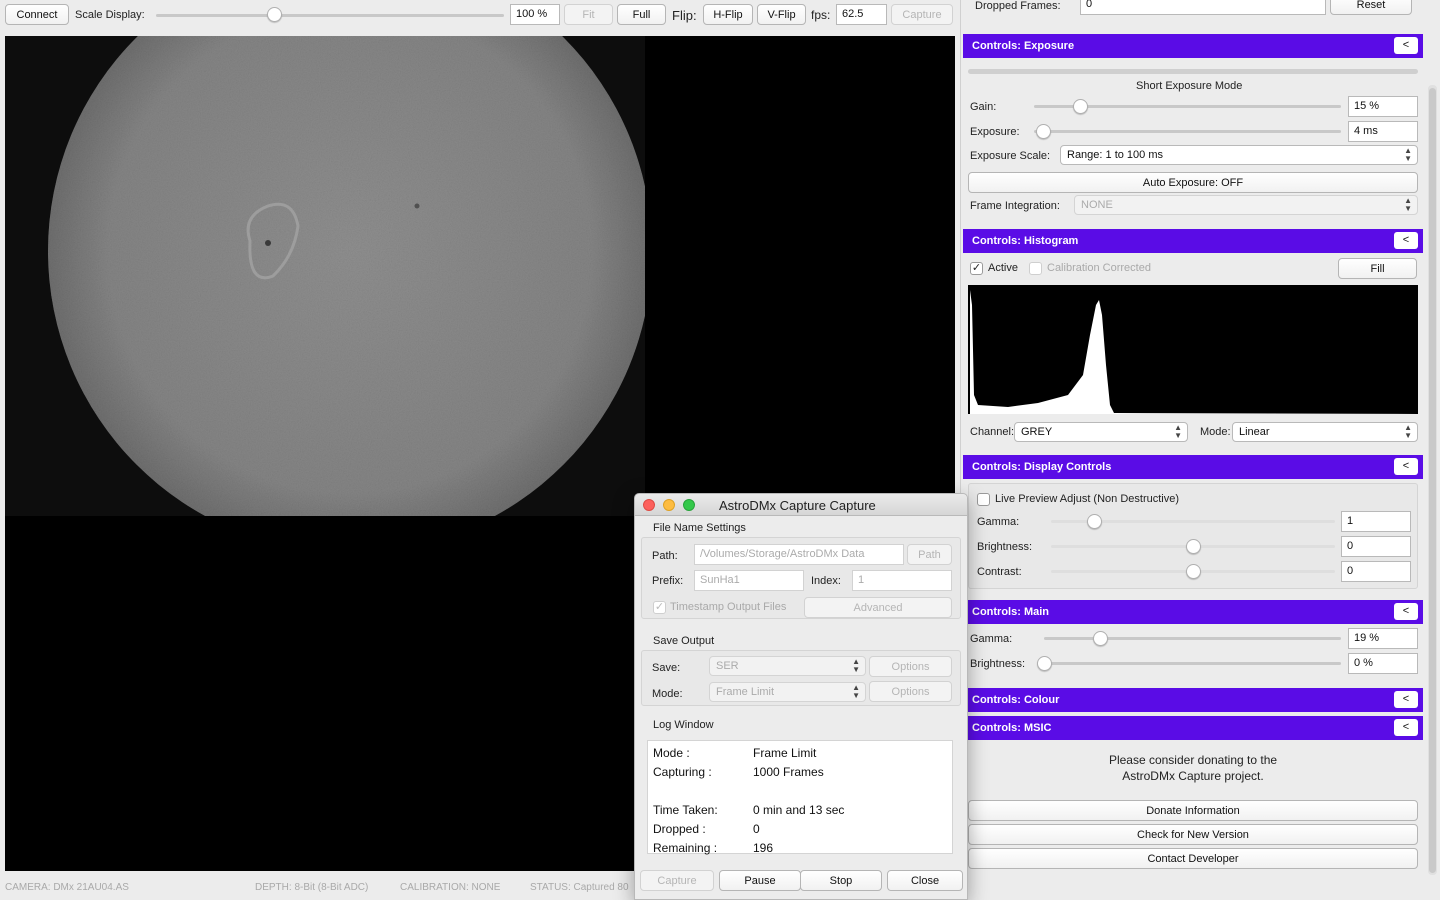 The width and height of the screenshot is (1440, 900). What do you see at coordinates (1406, 611) in the screenshot?
I see `main-controls-collapse-button: <` at bounding box center [1406, 611].